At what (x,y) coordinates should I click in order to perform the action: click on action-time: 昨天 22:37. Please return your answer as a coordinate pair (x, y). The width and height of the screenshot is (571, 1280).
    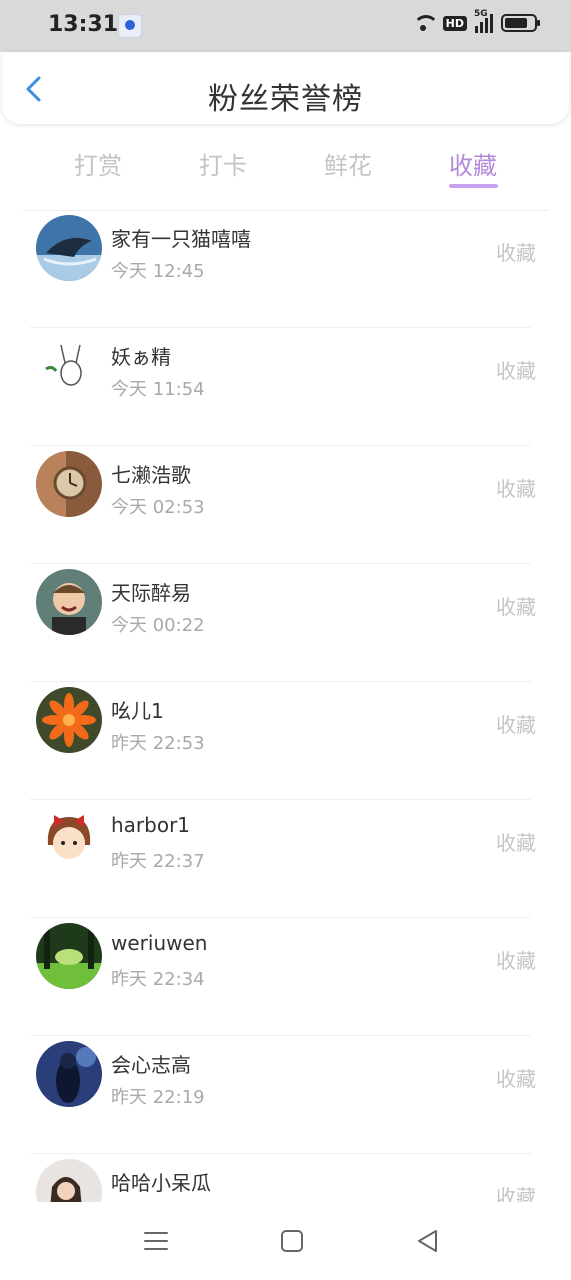
    Looking at the image, I should click on (158, 861).